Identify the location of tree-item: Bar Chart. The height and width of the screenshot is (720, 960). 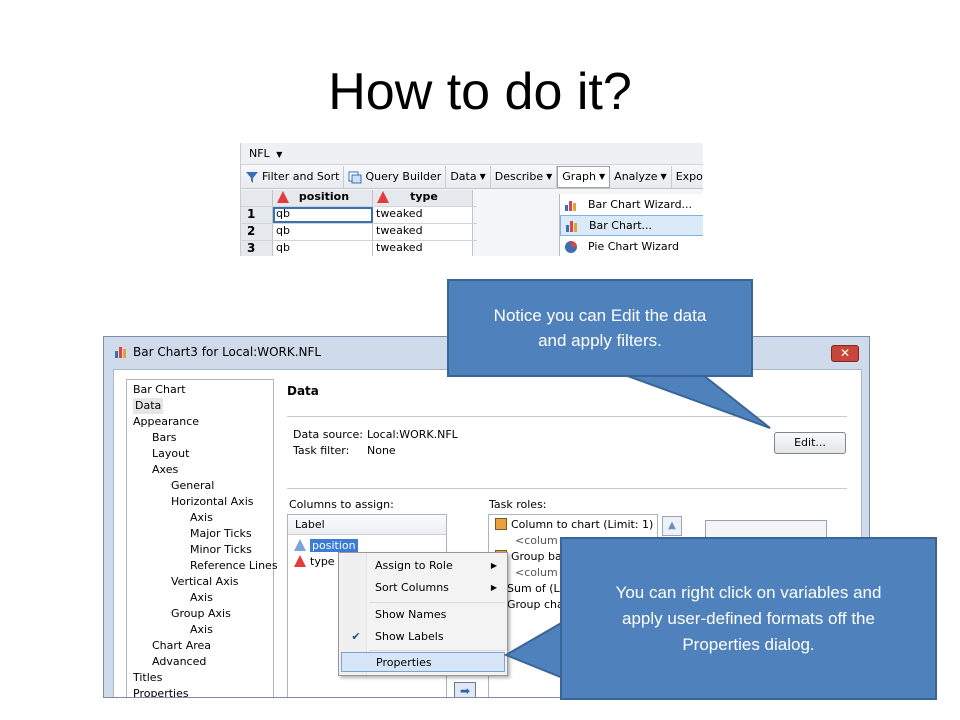
(200, 390).